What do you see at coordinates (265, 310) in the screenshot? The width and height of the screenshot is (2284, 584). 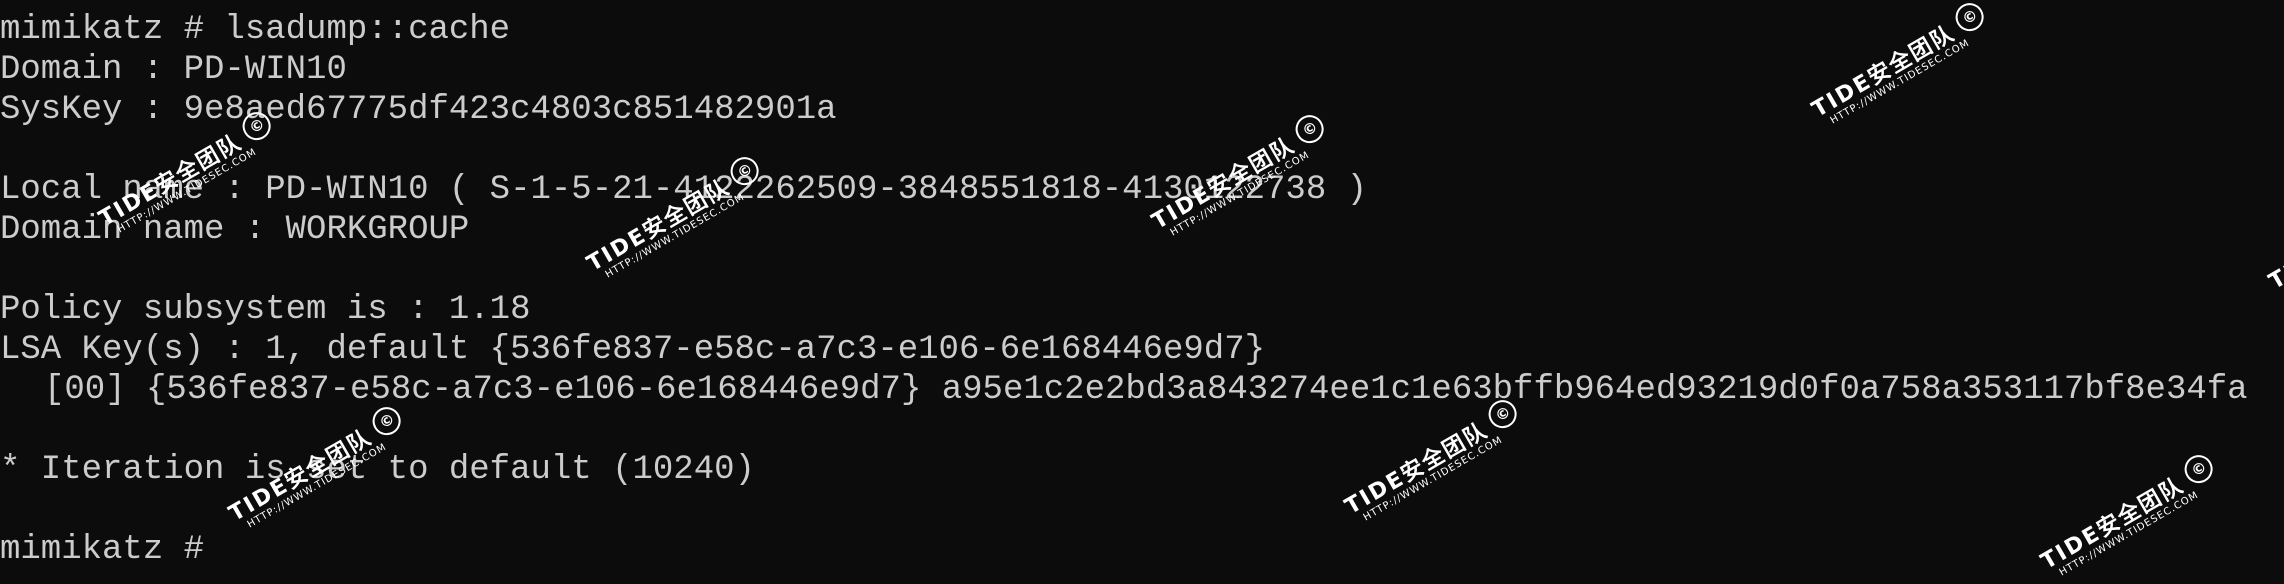 I see `output-policy-subsystem: Policy subsystem is : 1.18` at bounding box center [265, 310].